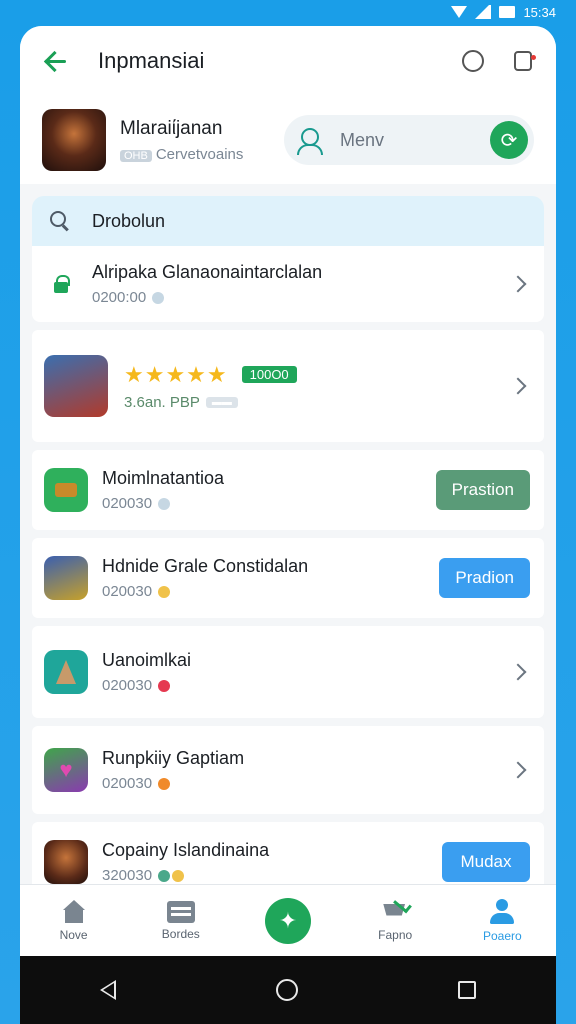 This screenshot has width=576, height=1024. I want to click on list-item: Alripaka Glanaonaintarclalan 0200:00, so click(288, 284).